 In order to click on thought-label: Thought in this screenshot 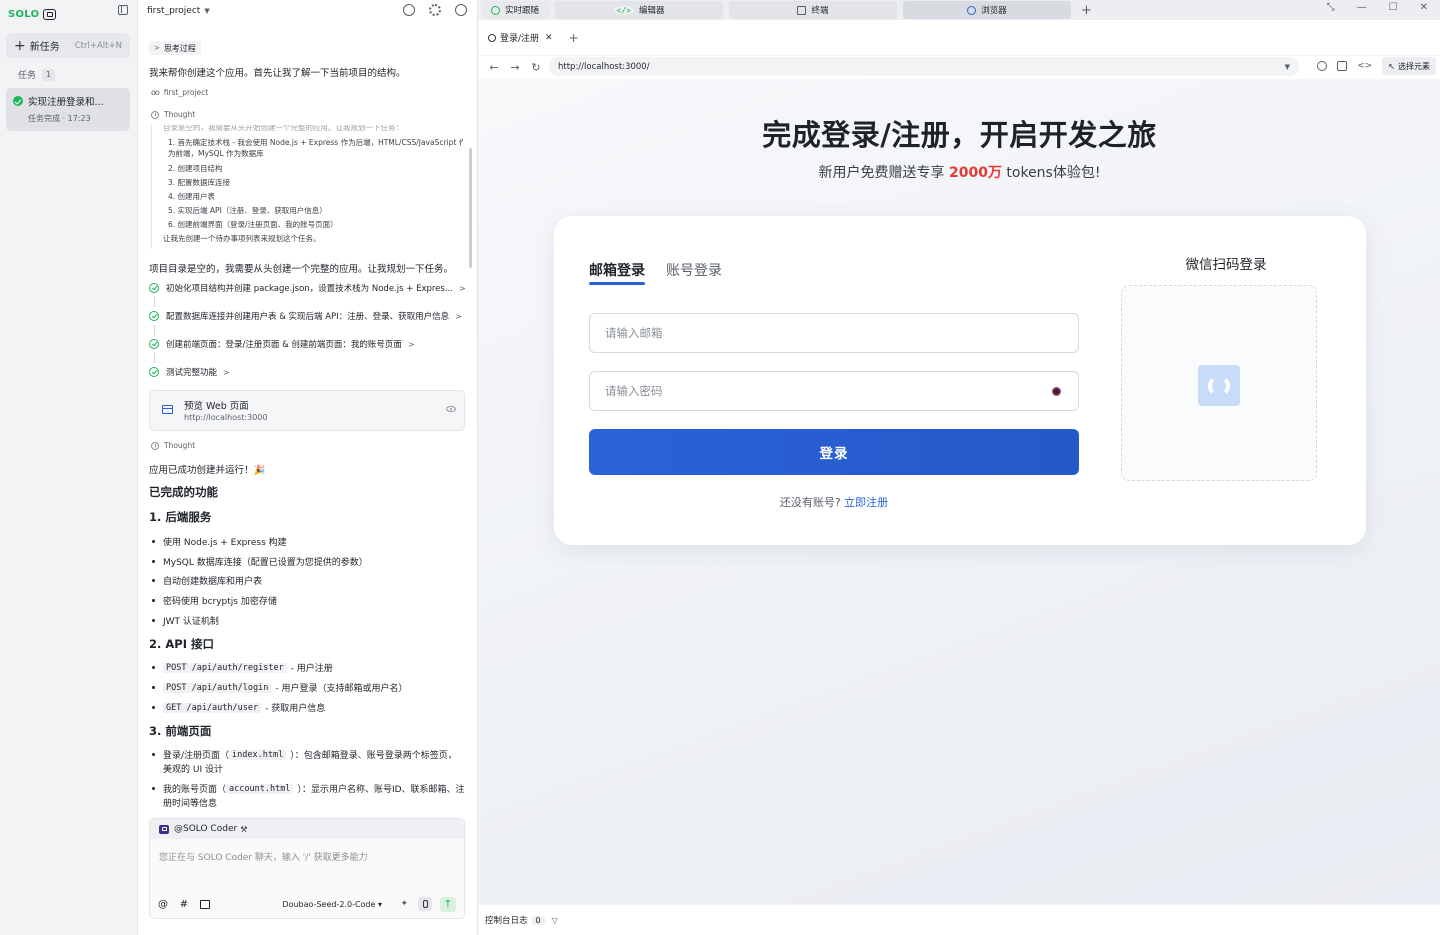, I will do `click(180, 445)`.